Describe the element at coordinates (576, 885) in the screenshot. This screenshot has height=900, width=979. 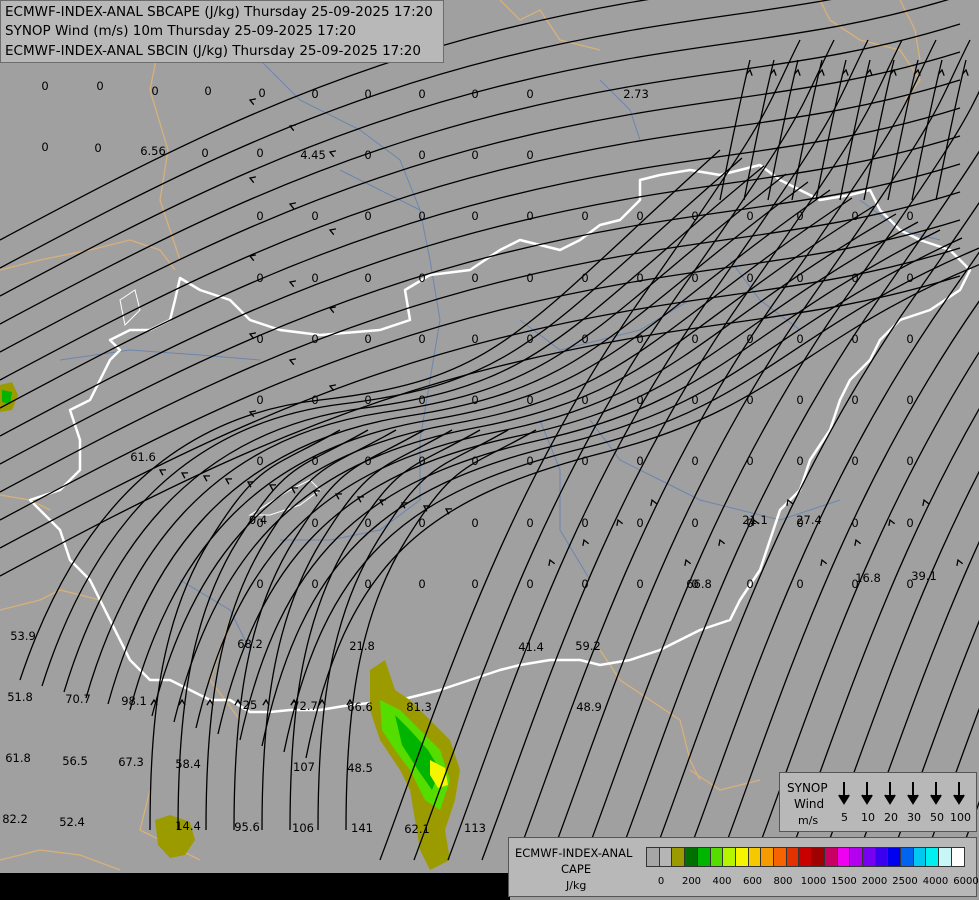
I see `cape-legend-unit: J/kg` at that location.